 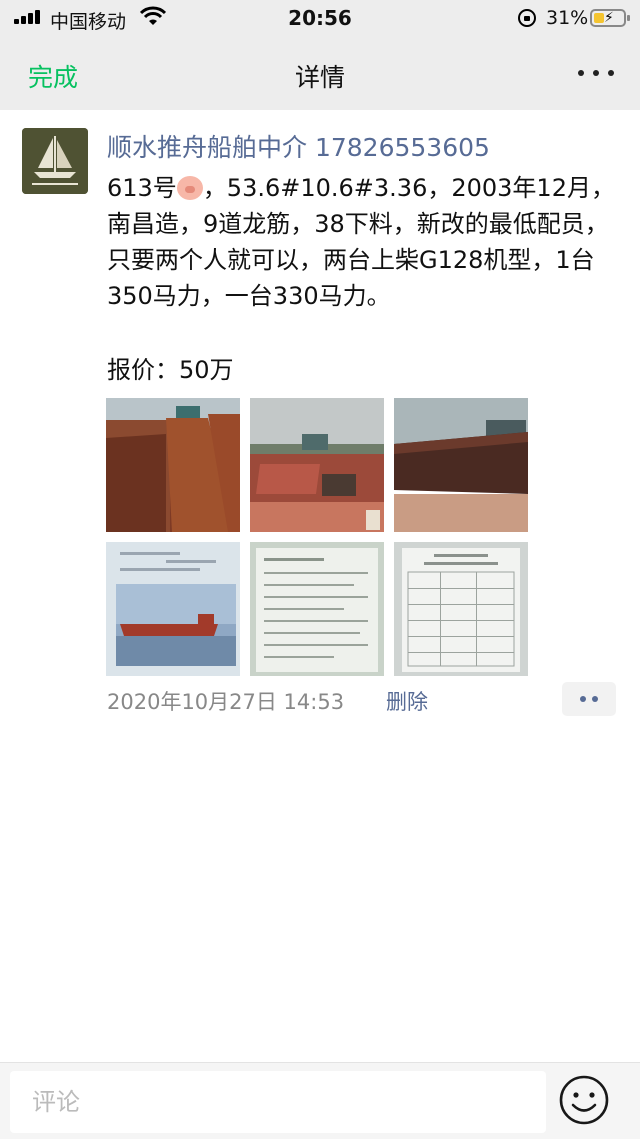 I want to click on orientation-lock-icon, so click(x=527, y=18).